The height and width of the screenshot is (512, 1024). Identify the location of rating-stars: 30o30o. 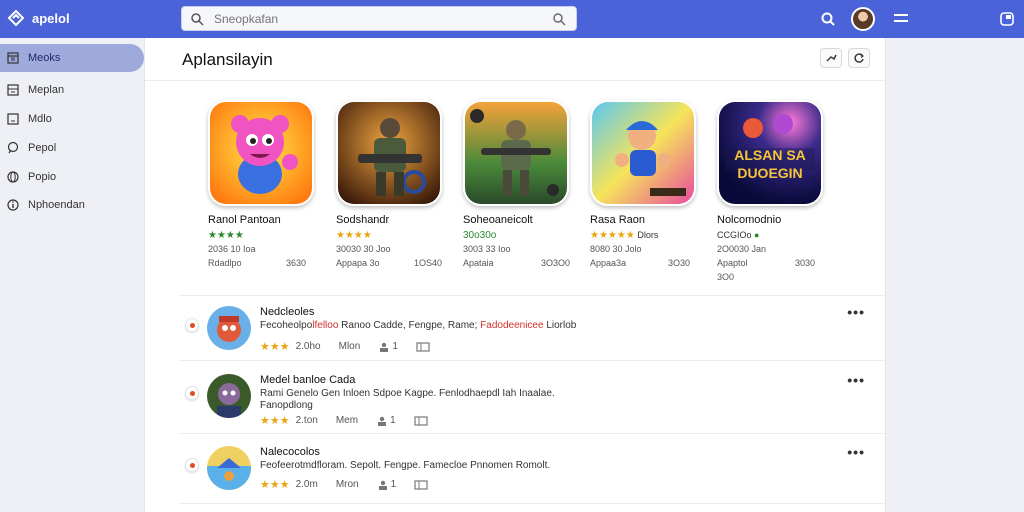
(480, 235).